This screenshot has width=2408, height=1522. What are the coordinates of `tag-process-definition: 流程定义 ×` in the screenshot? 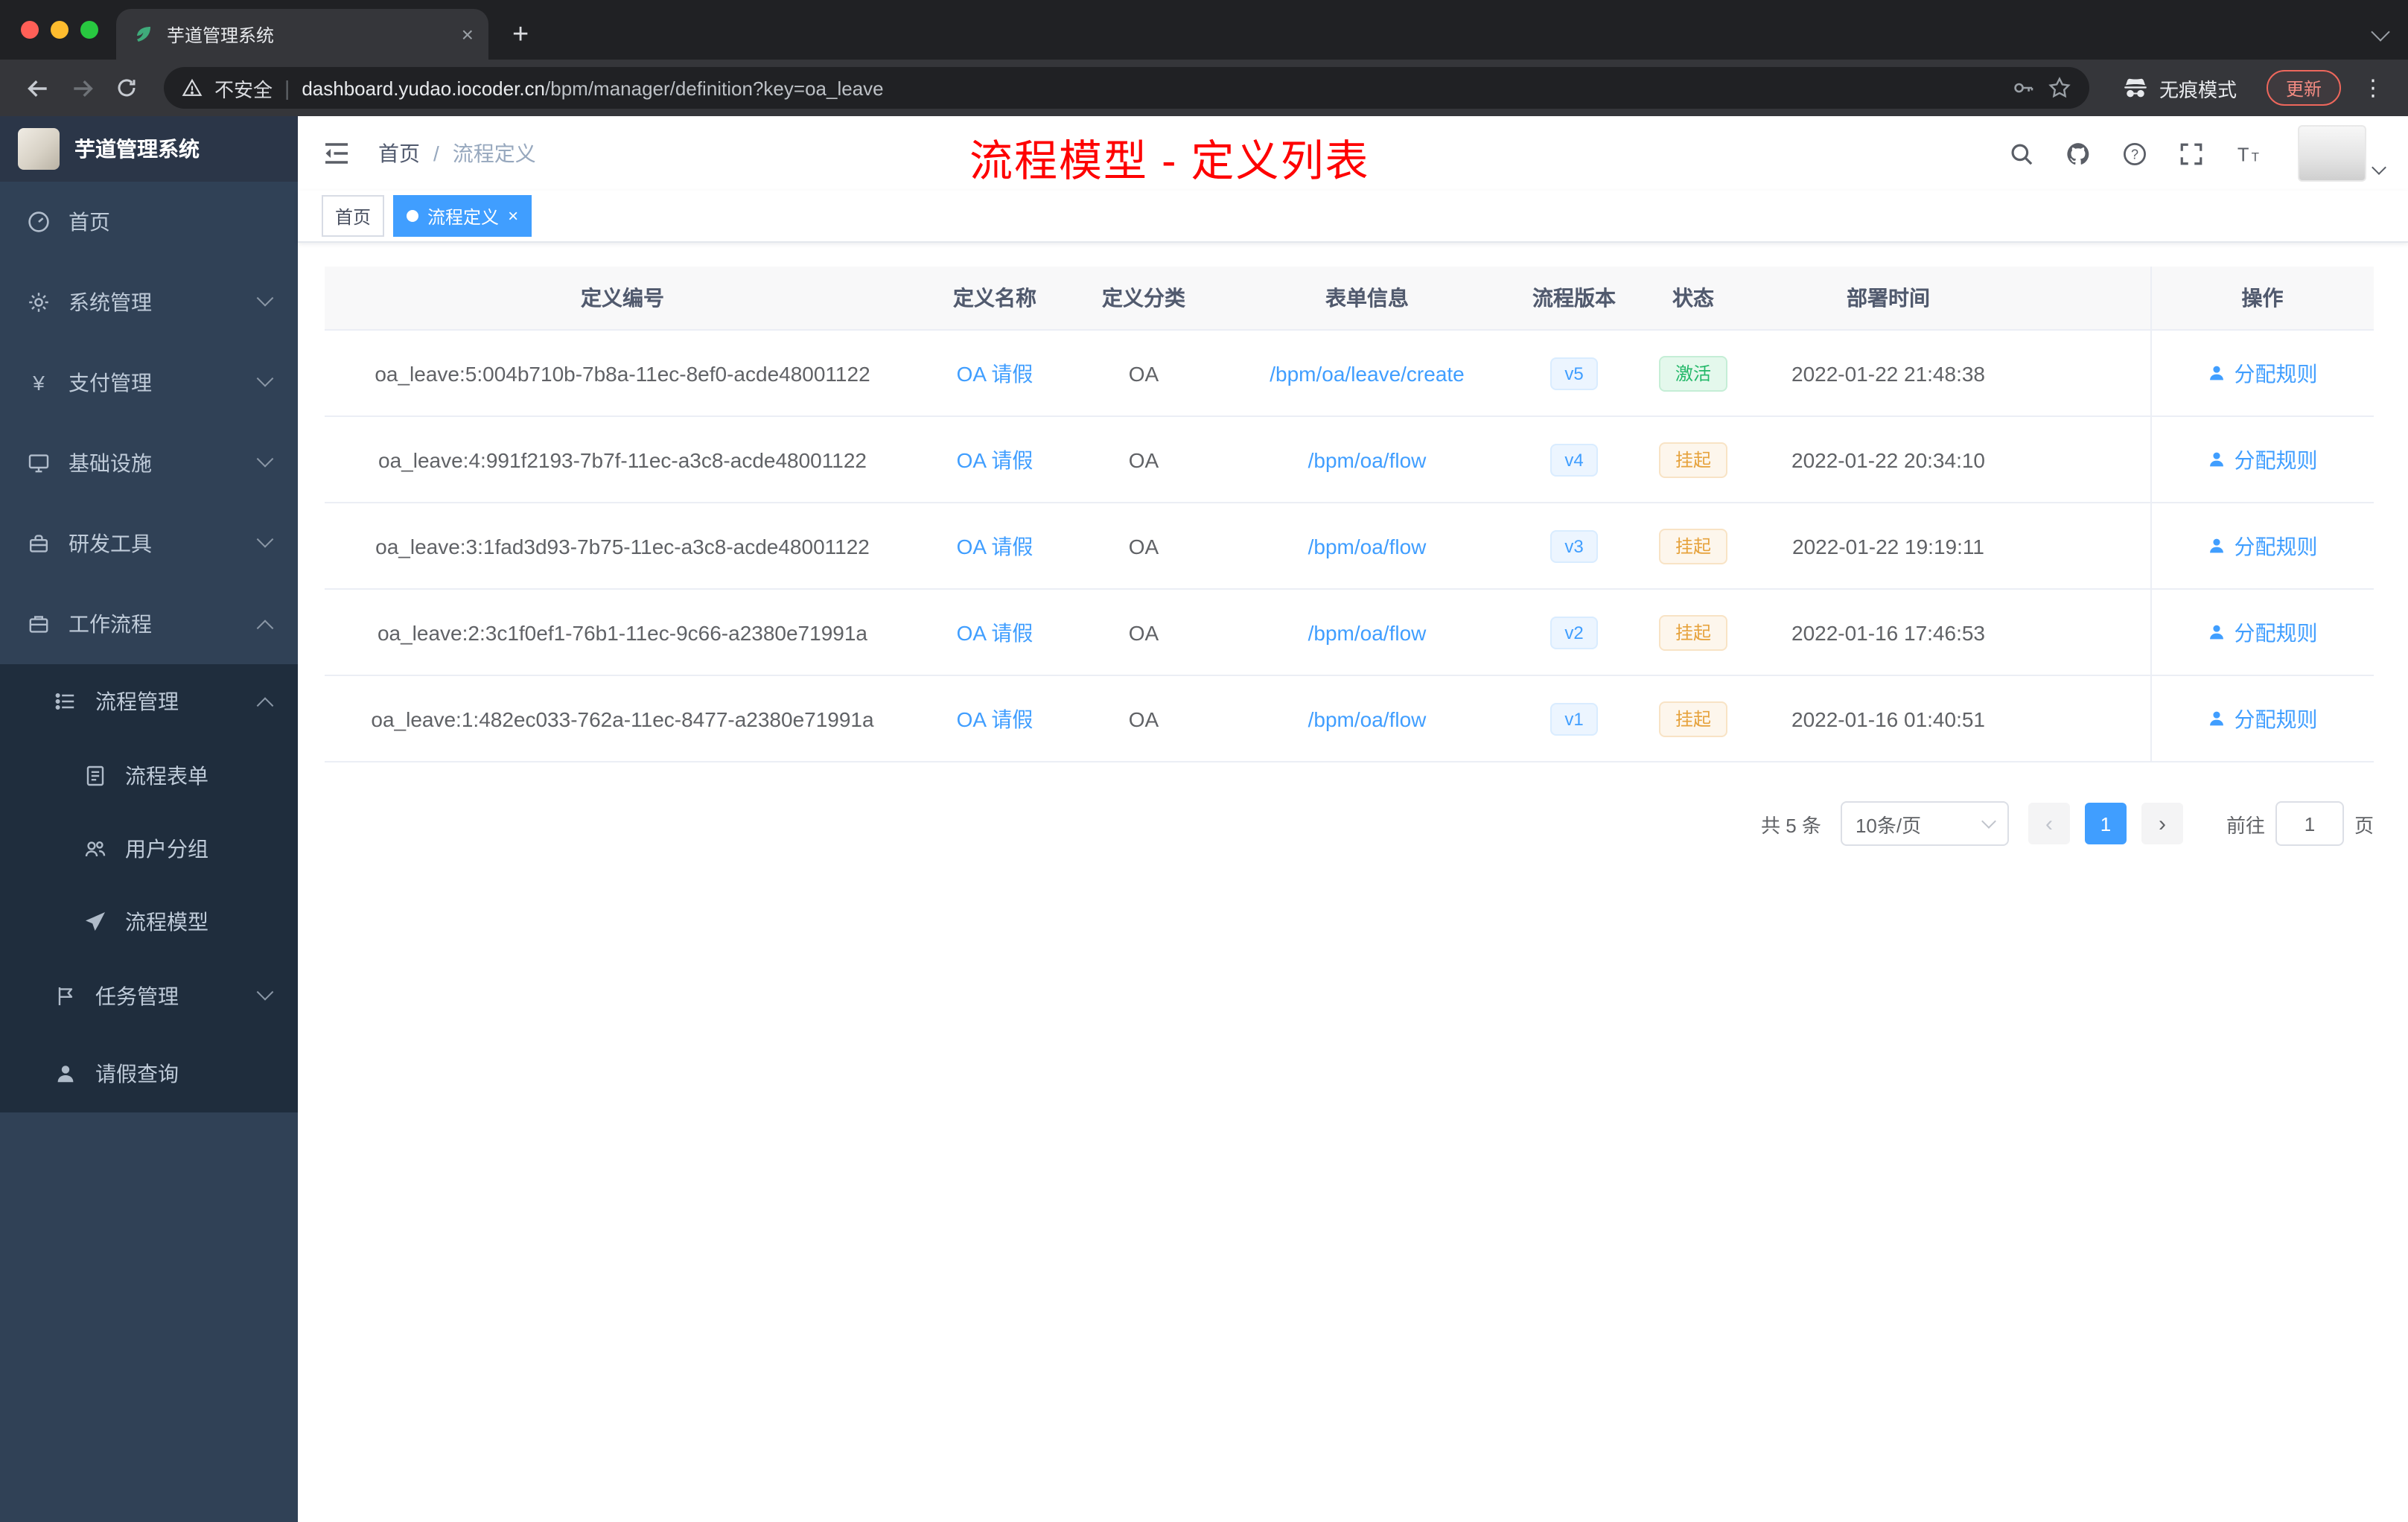 It's located at (462, 216).